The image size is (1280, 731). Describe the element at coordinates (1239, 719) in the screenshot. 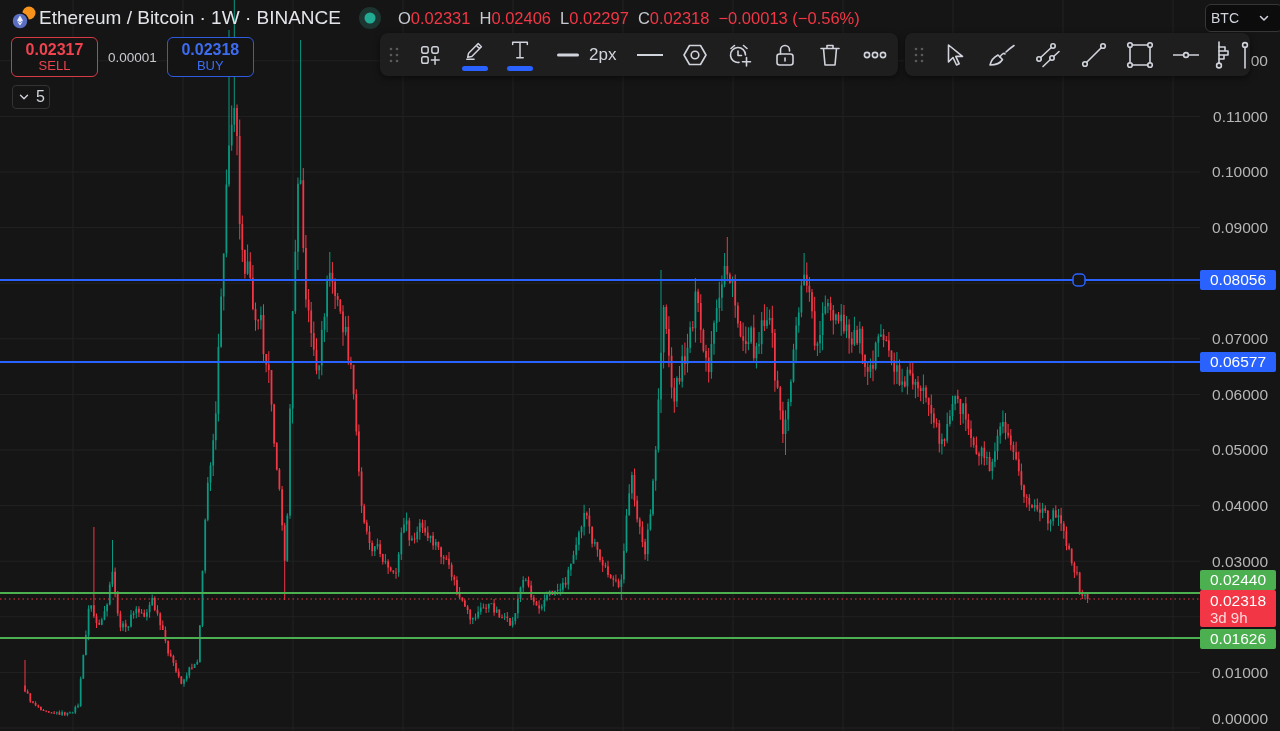

I see `price-tick-label: 0.00000` at that location.